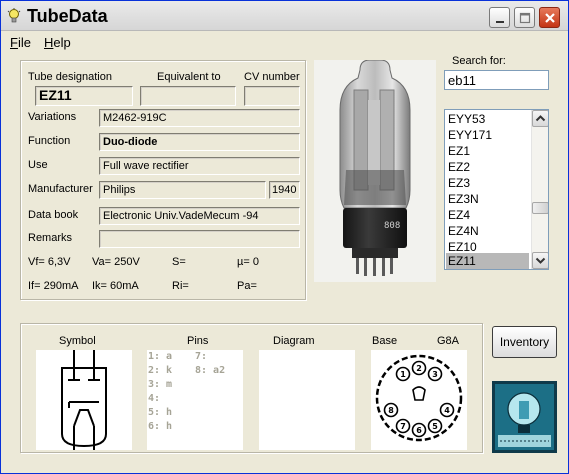 The width and height of the screenshot is (569, 474). What do you see at coordinates (77, 341) in the screenshot?
I see `symbol-label: Symbol` at bounding box center [77, 341].